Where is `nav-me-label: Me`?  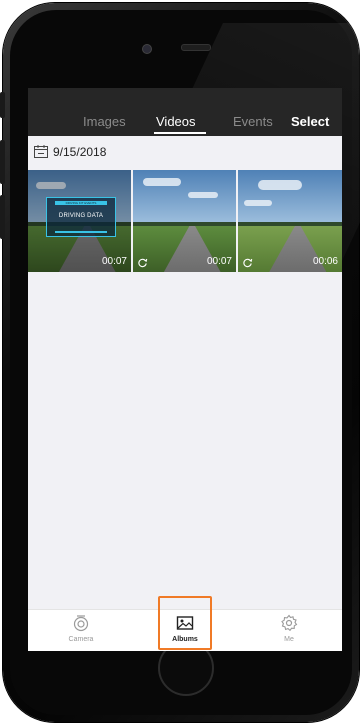 nav-me-label: Me is located at coordinates (289, 639).